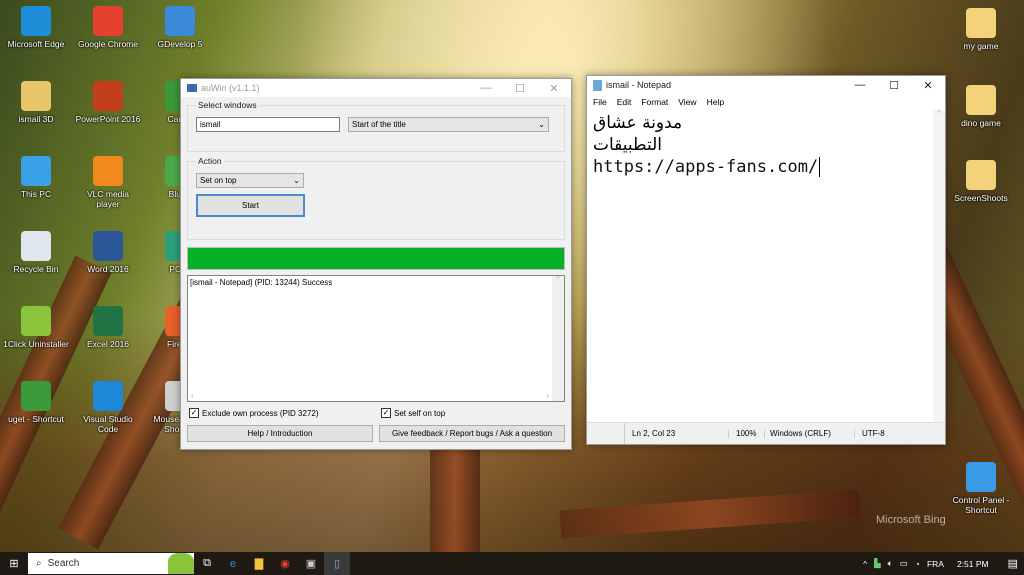  Describe the element at coordinates (63, 563) in the screenshot. I see `search-placeholder: Search` at that location.